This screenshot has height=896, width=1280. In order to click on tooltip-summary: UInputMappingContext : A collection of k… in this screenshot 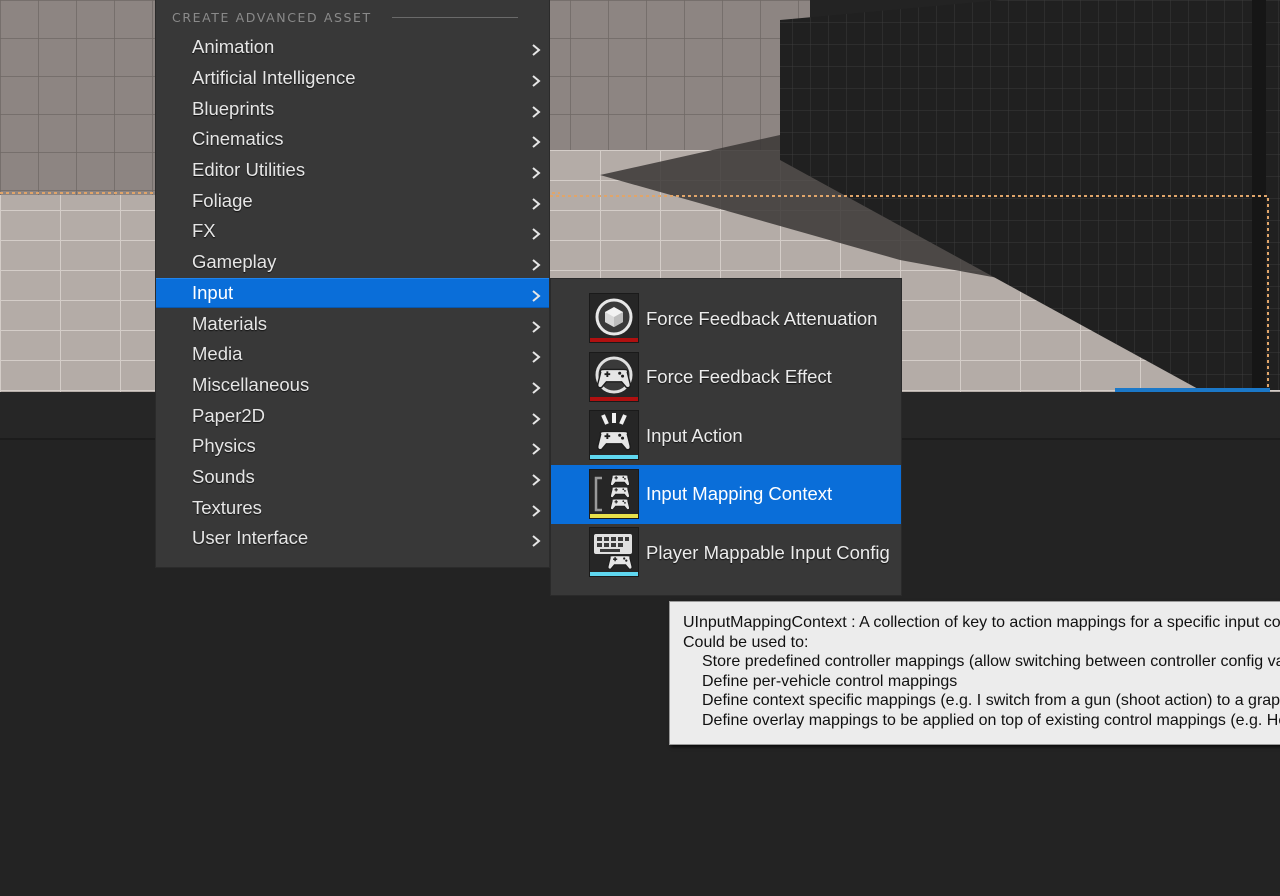, I will do `click(981, 622)`.